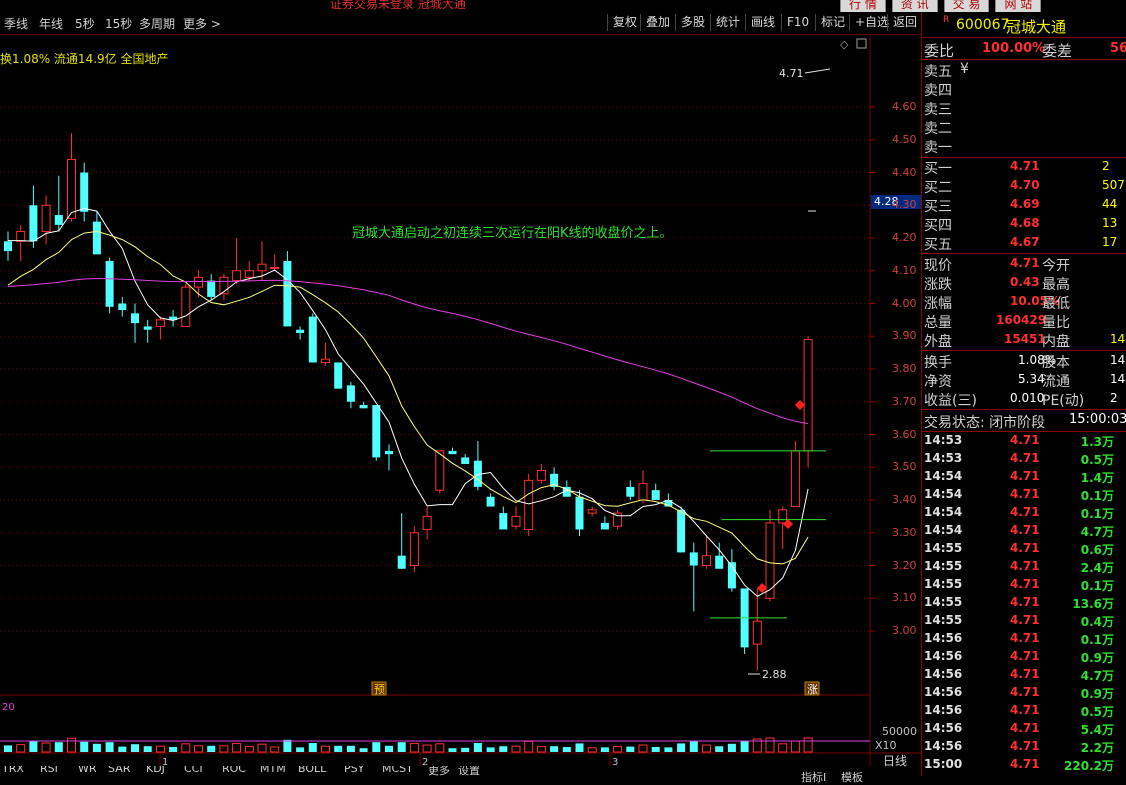 This screenshot has height=785, width=1126. What do you see at coordinates (943, 530) in the screenshot?
I see `tick-time: 14:54` at bounding box center [943, 530].